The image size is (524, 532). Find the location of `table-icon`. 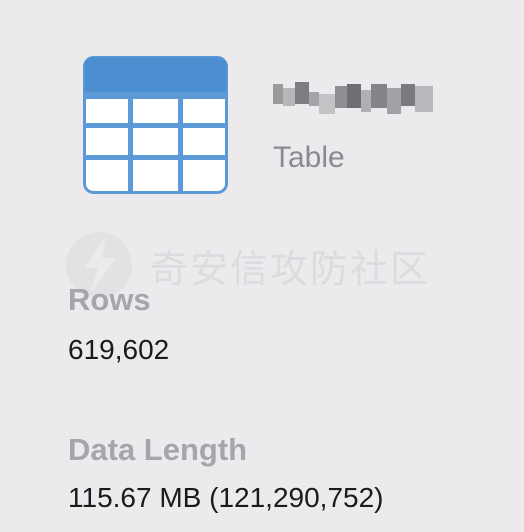

table-icon is located at coordinates (155, 125).